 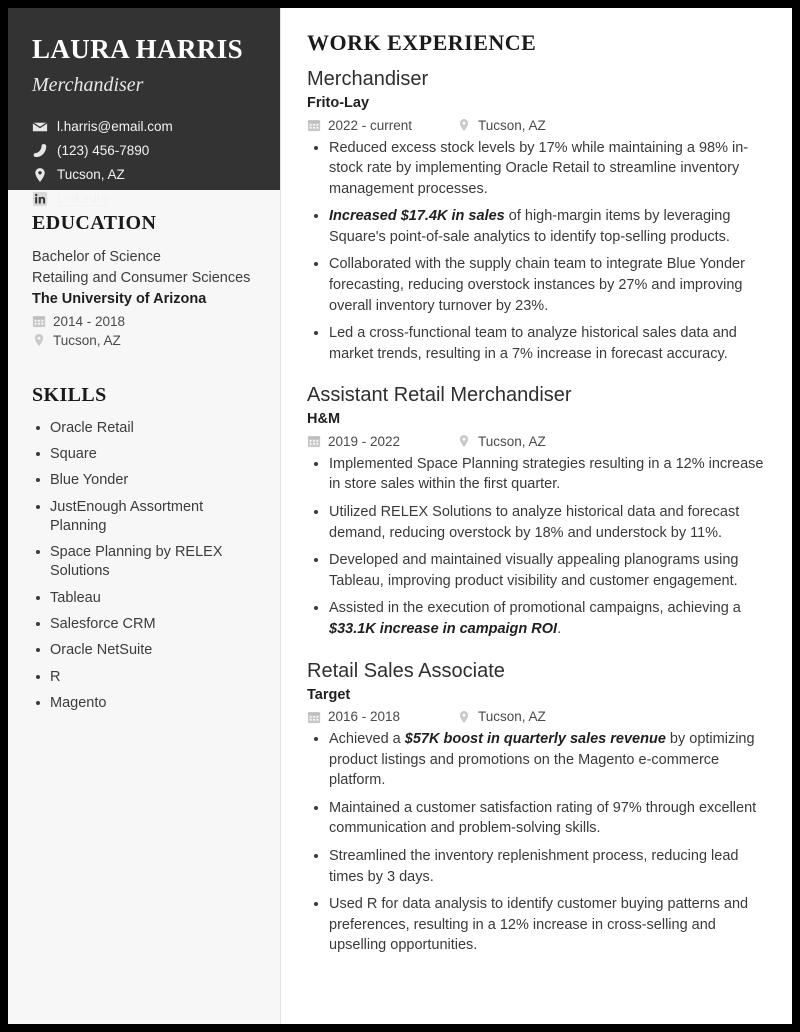 I want to click on job-company: Target, so click(x=329, y=694).